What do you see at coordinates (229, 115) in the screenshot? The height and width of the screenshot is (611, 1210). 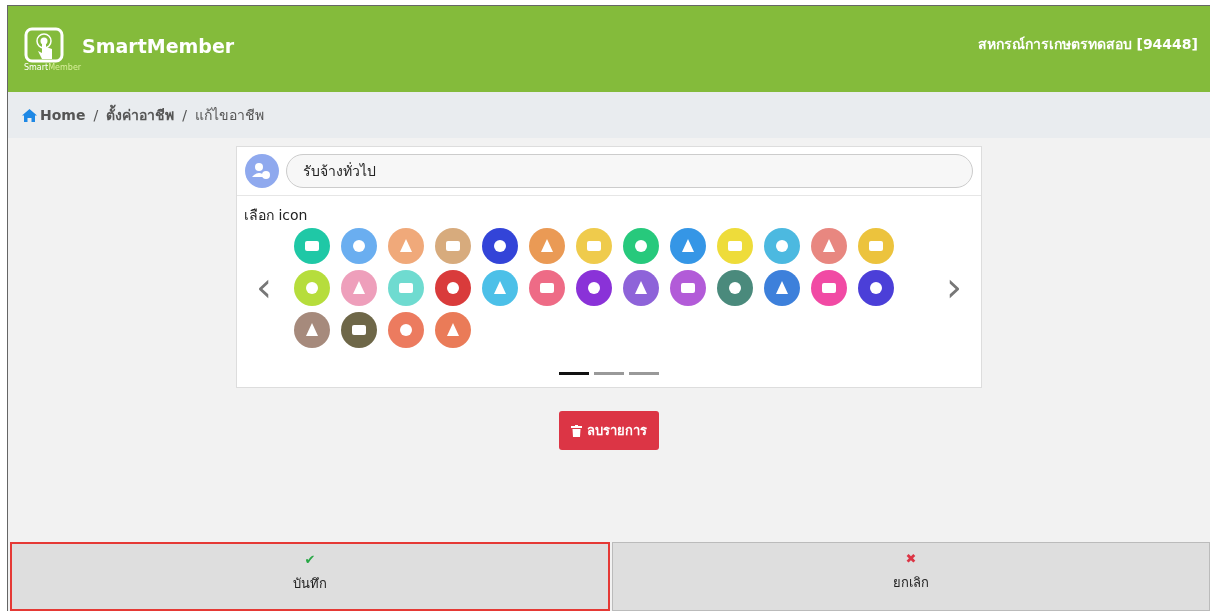 I see `breadcrumb-current: แก้ไขอาชีพ` at bounding box center [229, 115].